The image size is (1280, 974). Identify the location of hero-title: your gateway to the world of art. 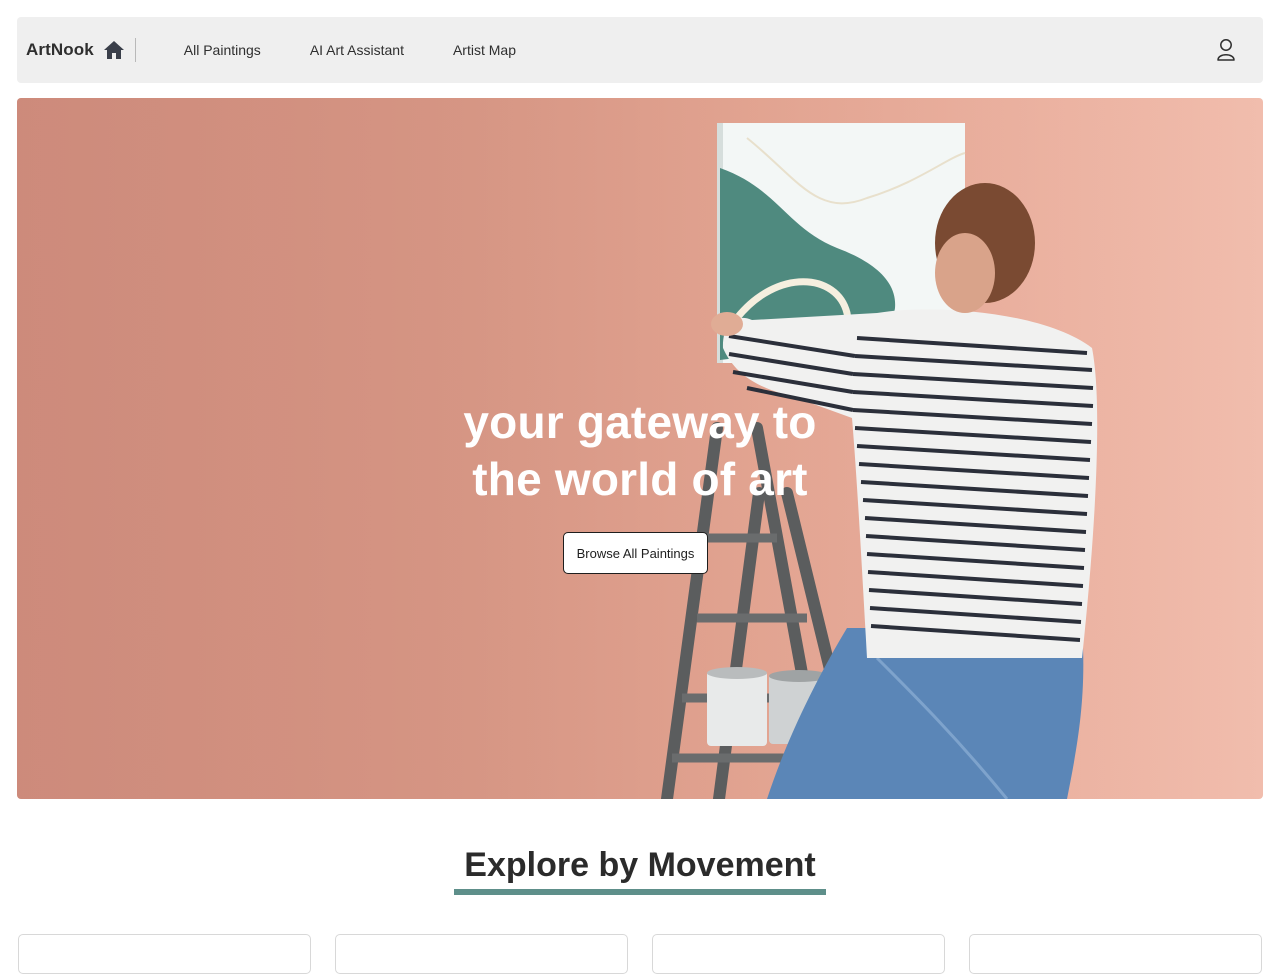
(640, 451).